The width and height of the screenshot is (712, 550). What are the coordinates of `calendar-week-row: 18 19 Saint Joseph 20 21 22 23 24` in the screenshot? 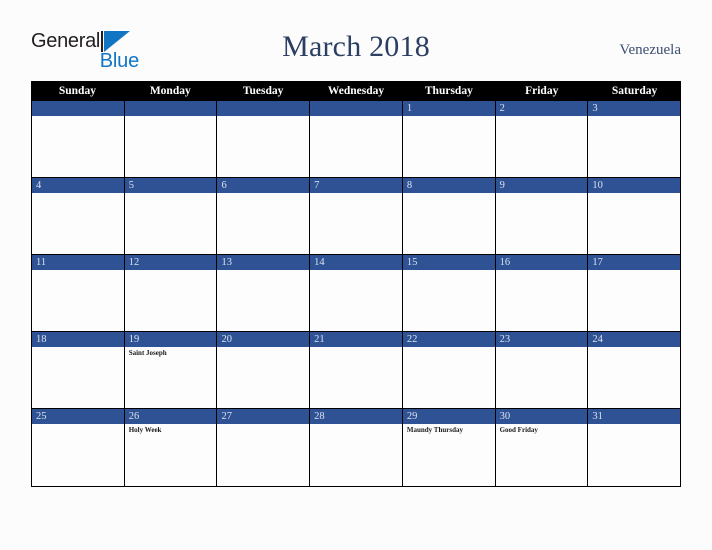 It's located at (356, 370).